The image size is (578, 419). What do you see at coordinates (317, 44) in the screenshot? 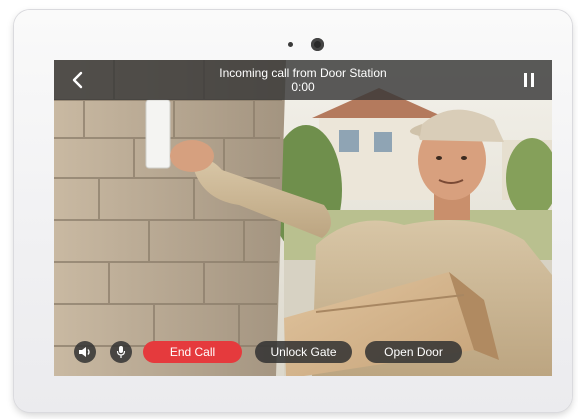
I see `camera-lens` at bounding box center [317, 44].